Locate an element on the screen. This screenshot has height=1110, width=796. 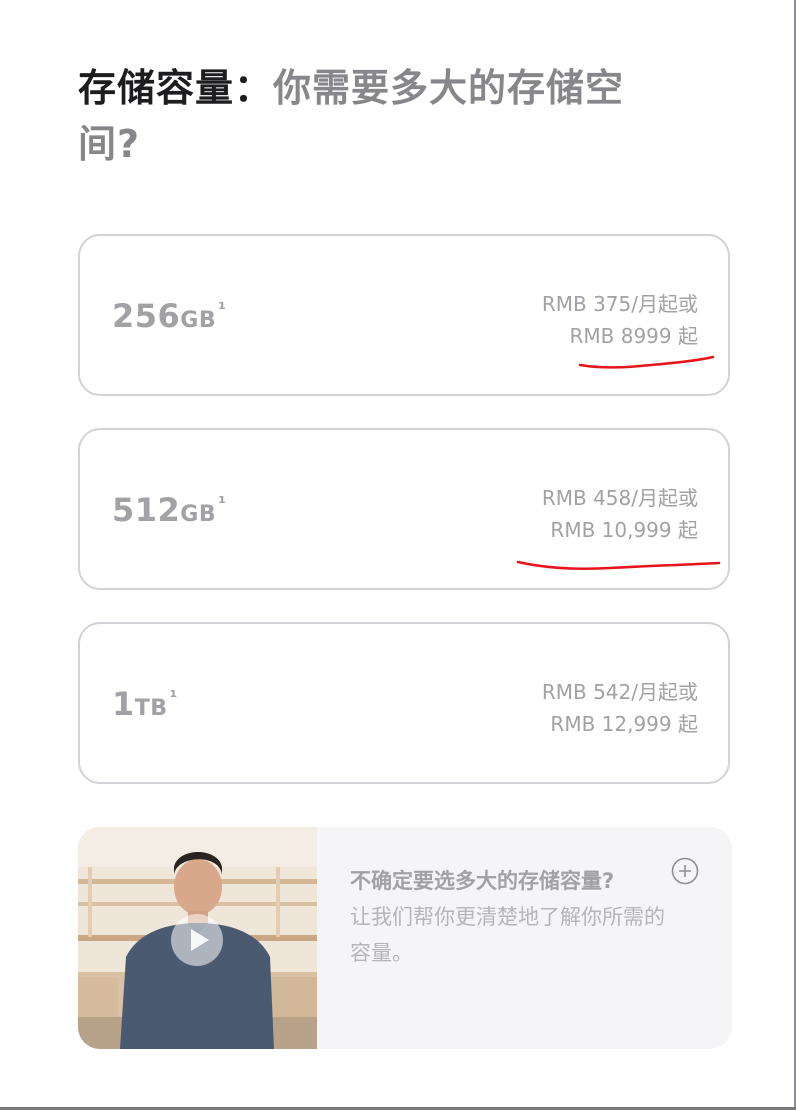
total-price: RMB 10,999 起 is located at coordinates (624, 530).